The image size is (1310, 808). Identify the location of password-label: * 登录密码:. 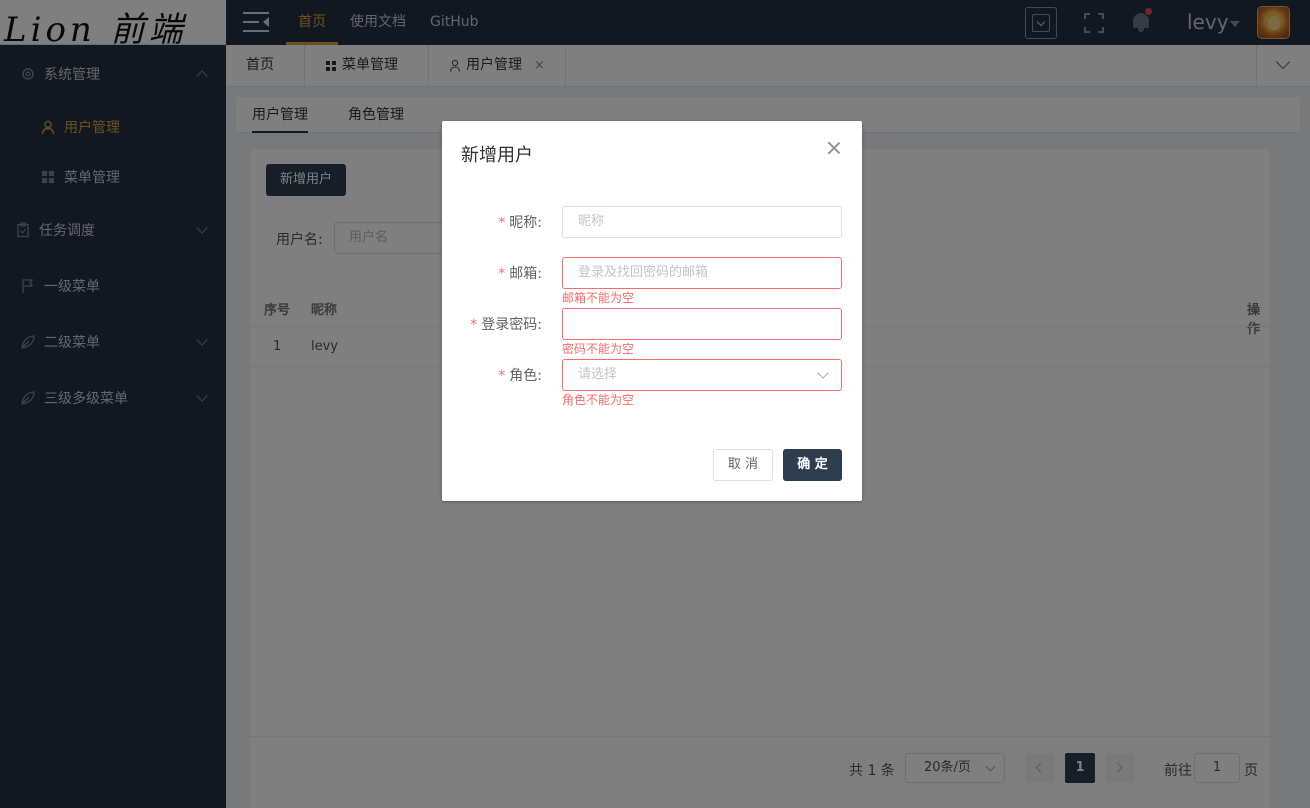
(506, 325).